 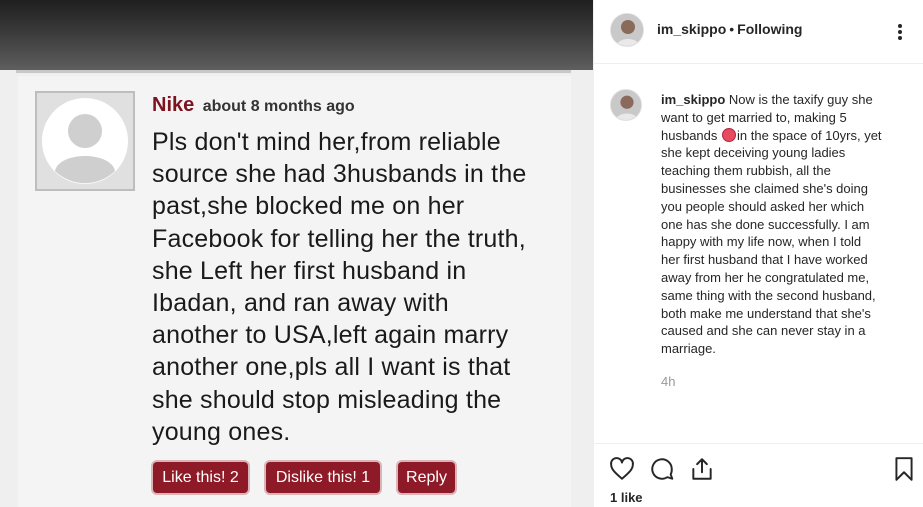 I want to click on caption-line: same thing with the second husband,, so click(x=768, y=295).